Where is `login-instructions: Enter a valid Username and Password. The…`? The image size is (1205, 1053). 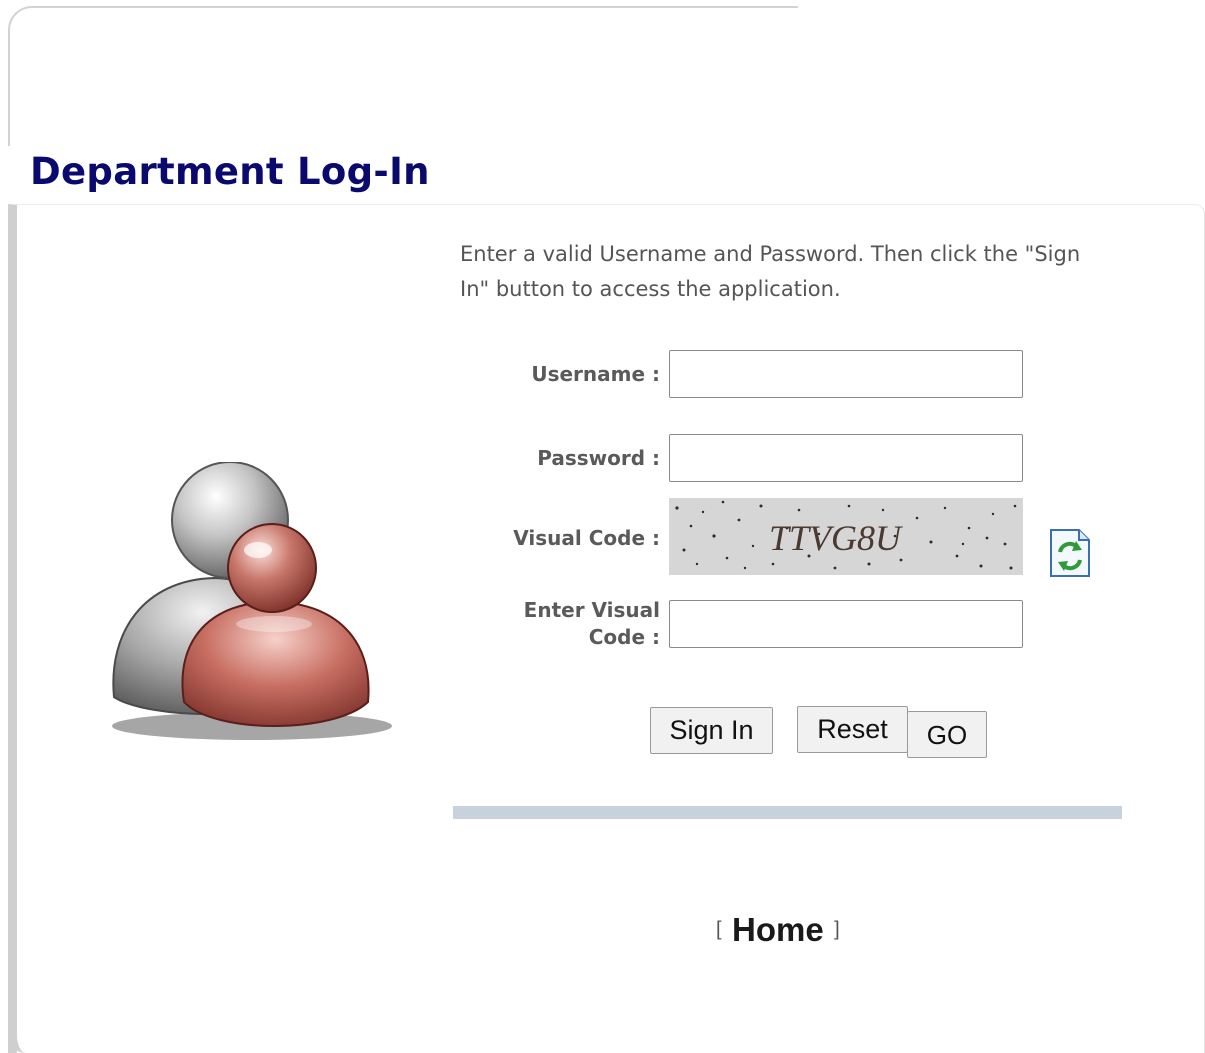 login-instructions: Enter a valid Username and Password. The… is located at coordinates (770, 271).